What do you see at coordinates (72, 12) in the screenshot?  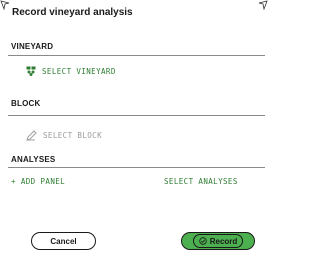 I see `page-title: Record vineyard analysis` at bounding box center [72, 12].